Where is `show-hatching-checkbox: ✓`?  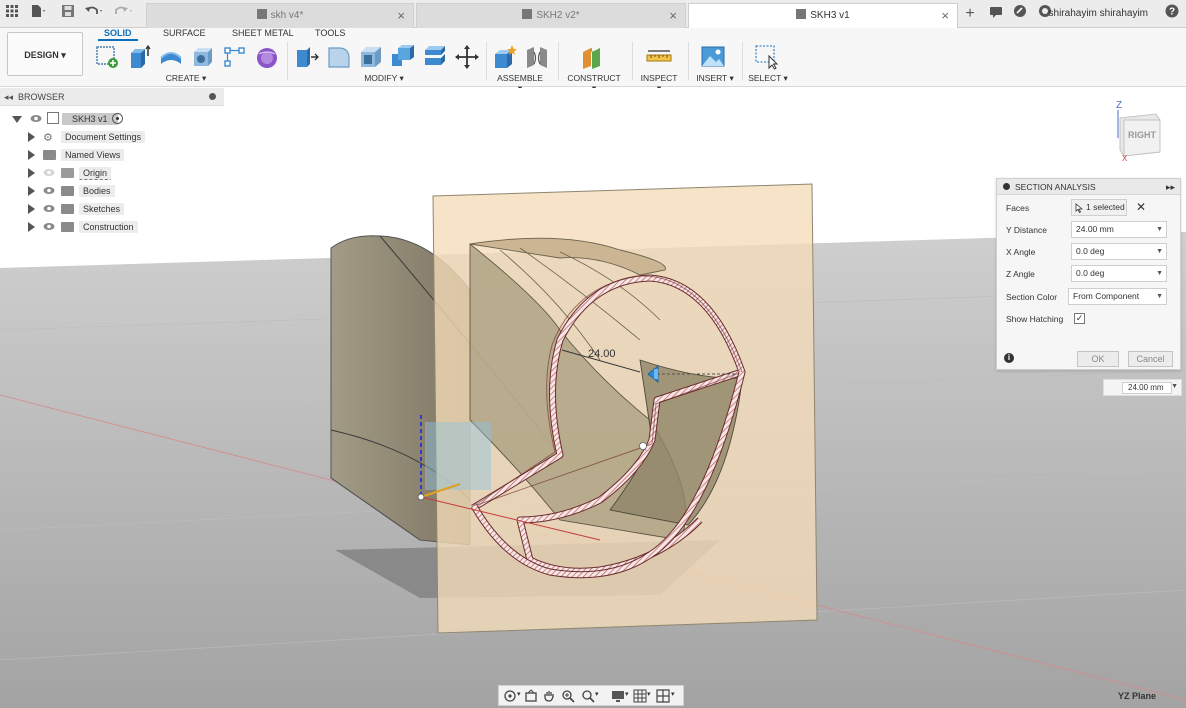 show-hatching-checkbox: ✓ is located at coordinates (1079, 318).